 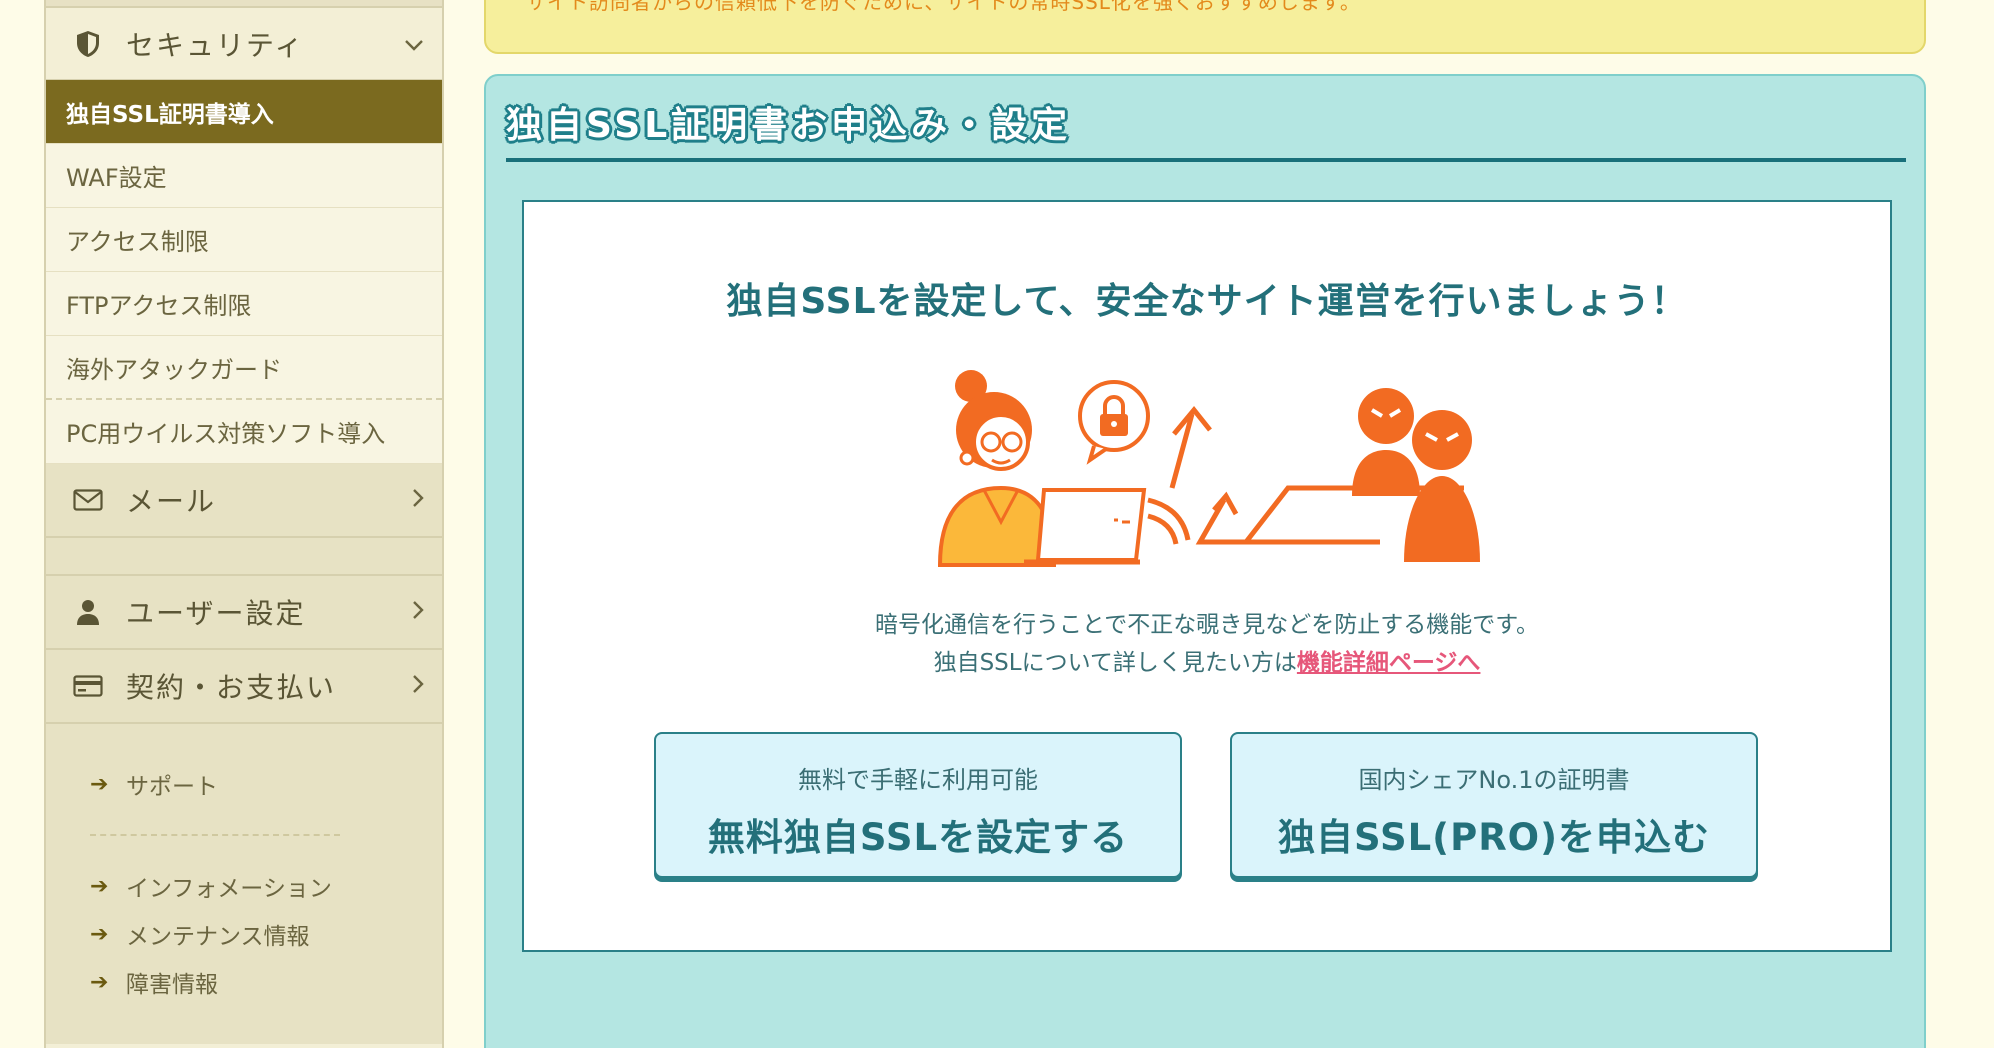 I want to click on sidebar-item-ftp-access-limit: FTPアクセス制限, so click(x=244, y=304).